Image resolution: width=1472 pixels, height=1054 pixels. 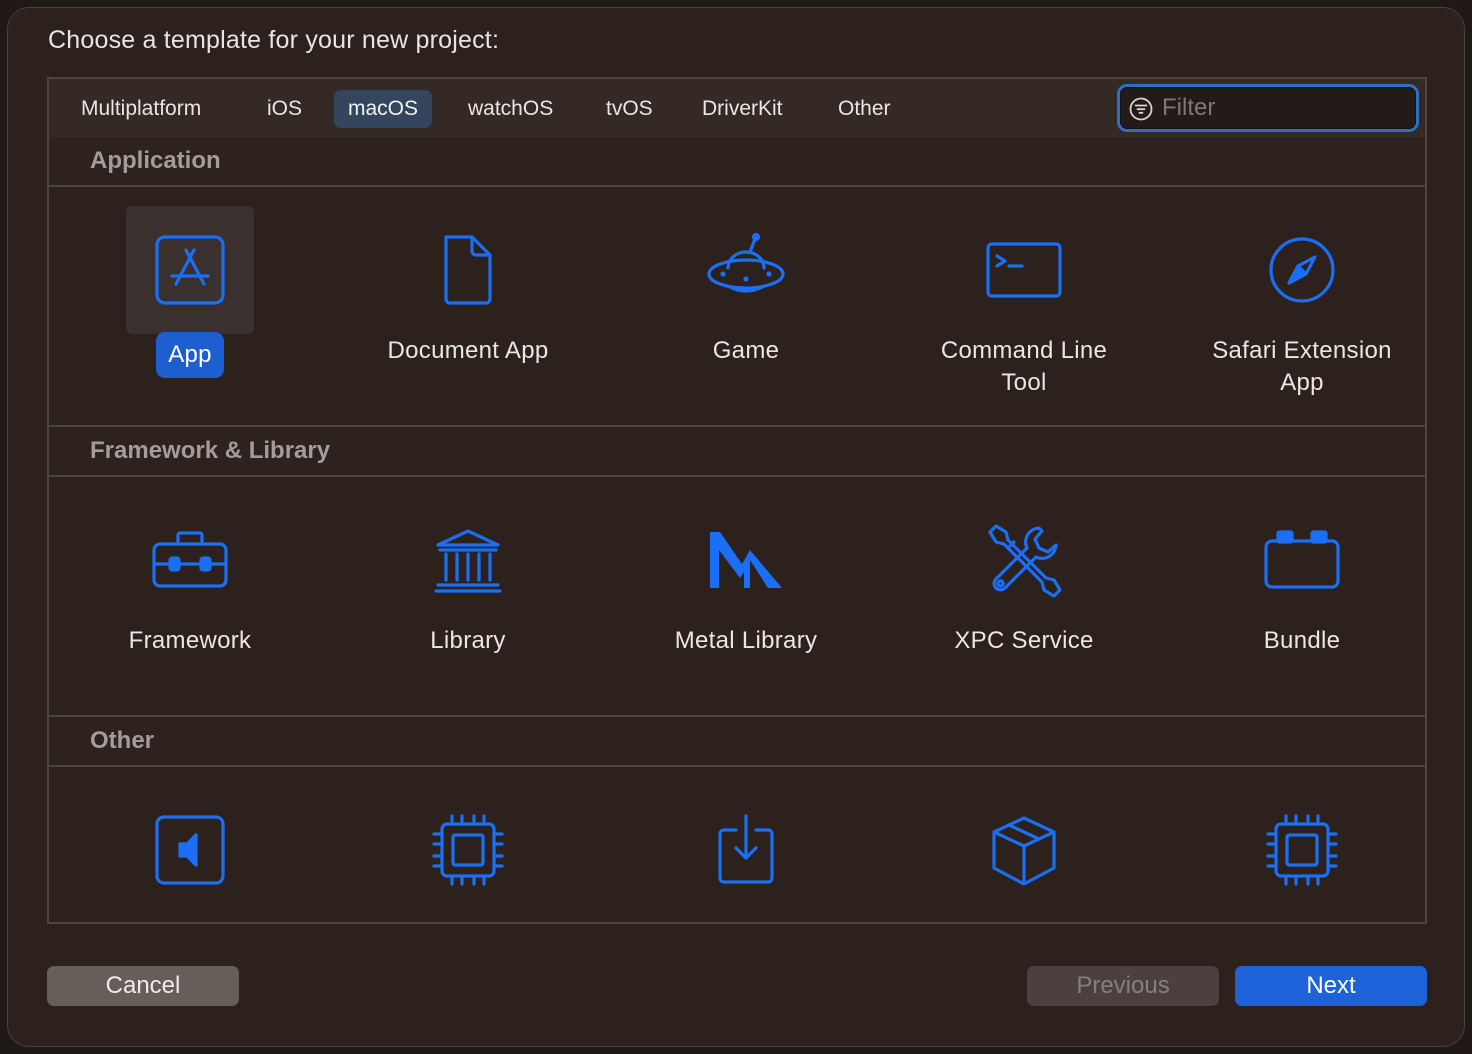 I want to click on download-tray-icon, so click(x=746, y=849).